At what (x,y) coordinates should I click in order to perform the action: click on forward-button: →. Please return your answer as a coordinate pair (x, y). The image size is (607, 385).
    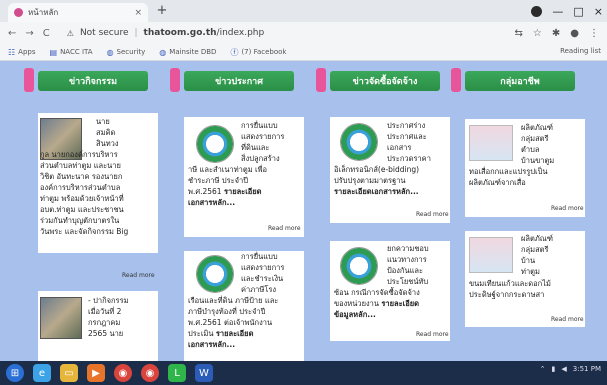
    Looking at the image, I should click on (29, 33).